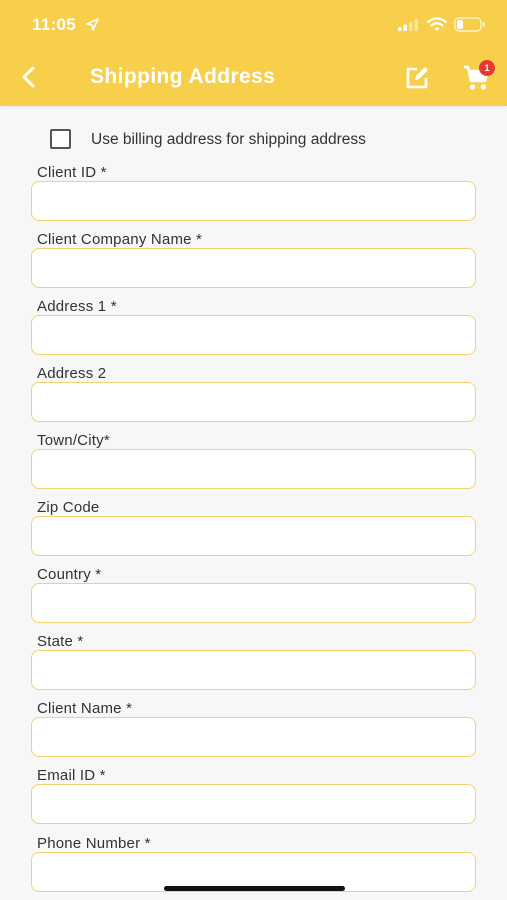 The image size is (507, 900). What do you see at coordinates (487, 68) in the screenshot?
I see `cart-count-badge: 1` at bounding box center [487, 68].